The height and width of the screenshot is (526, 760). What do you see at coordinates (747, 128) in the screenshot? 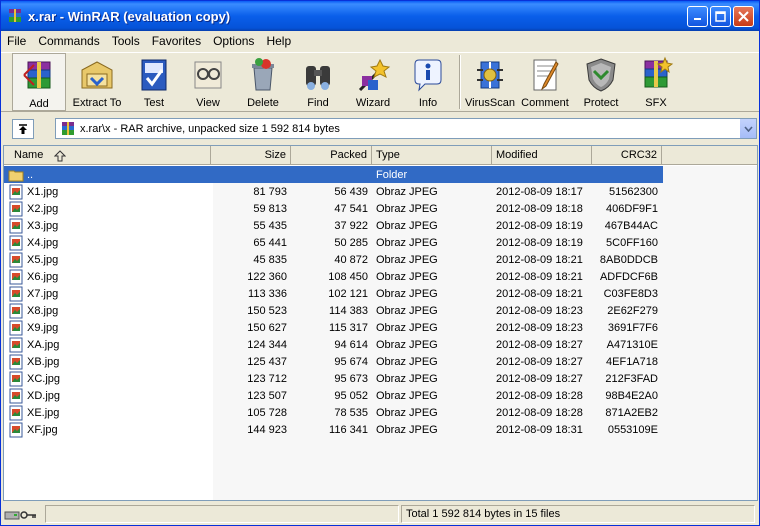
I see `address-dropdown-button` at bounding box center [747, 128].